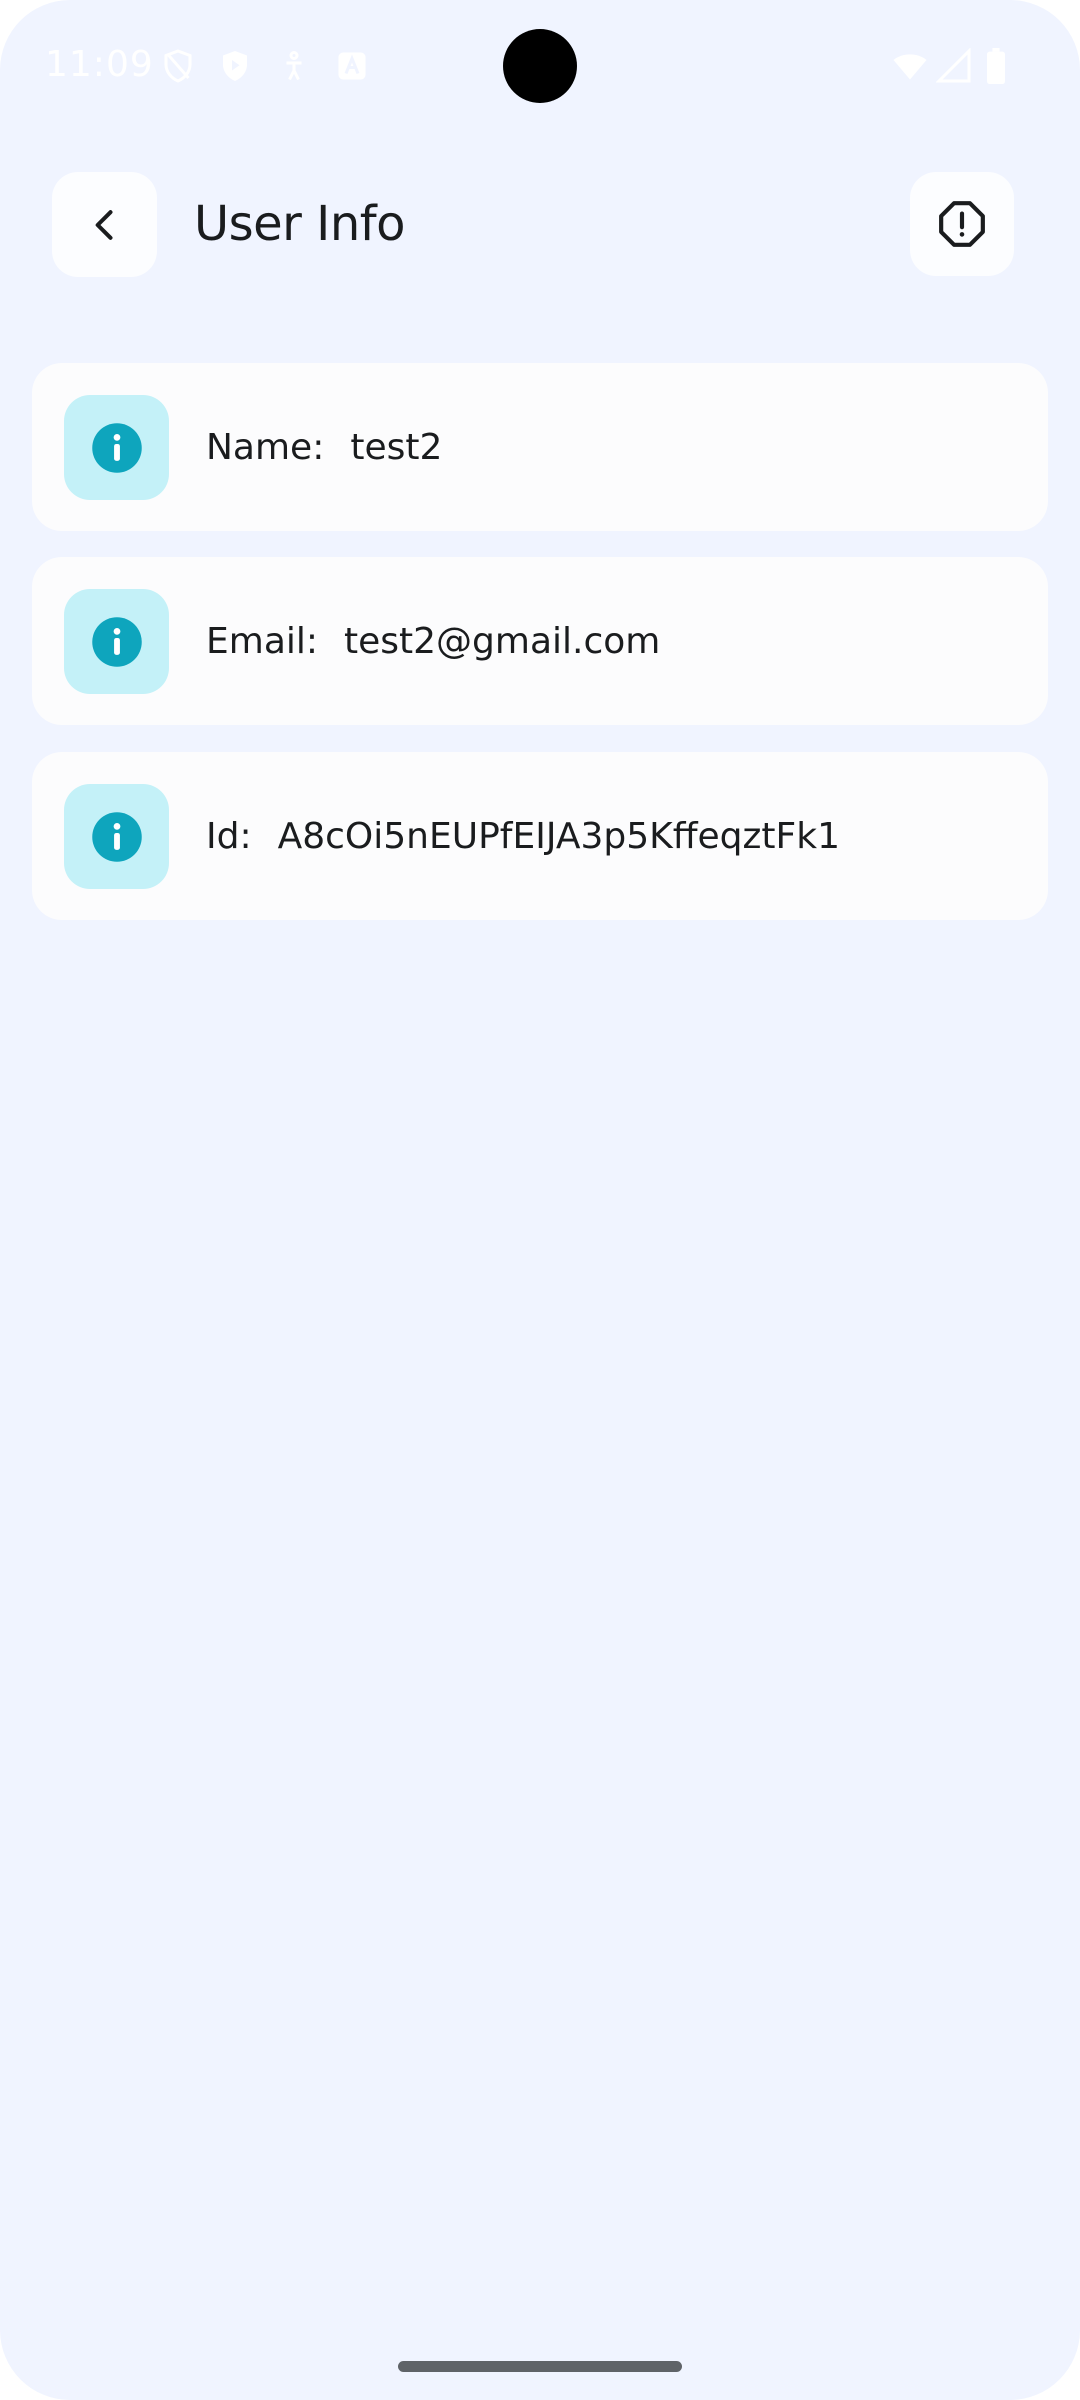 The image size is (1080, 2400). Describe the element at coordinates (262, 641) in the screenshot. I see `info-label: Email:` at that location.